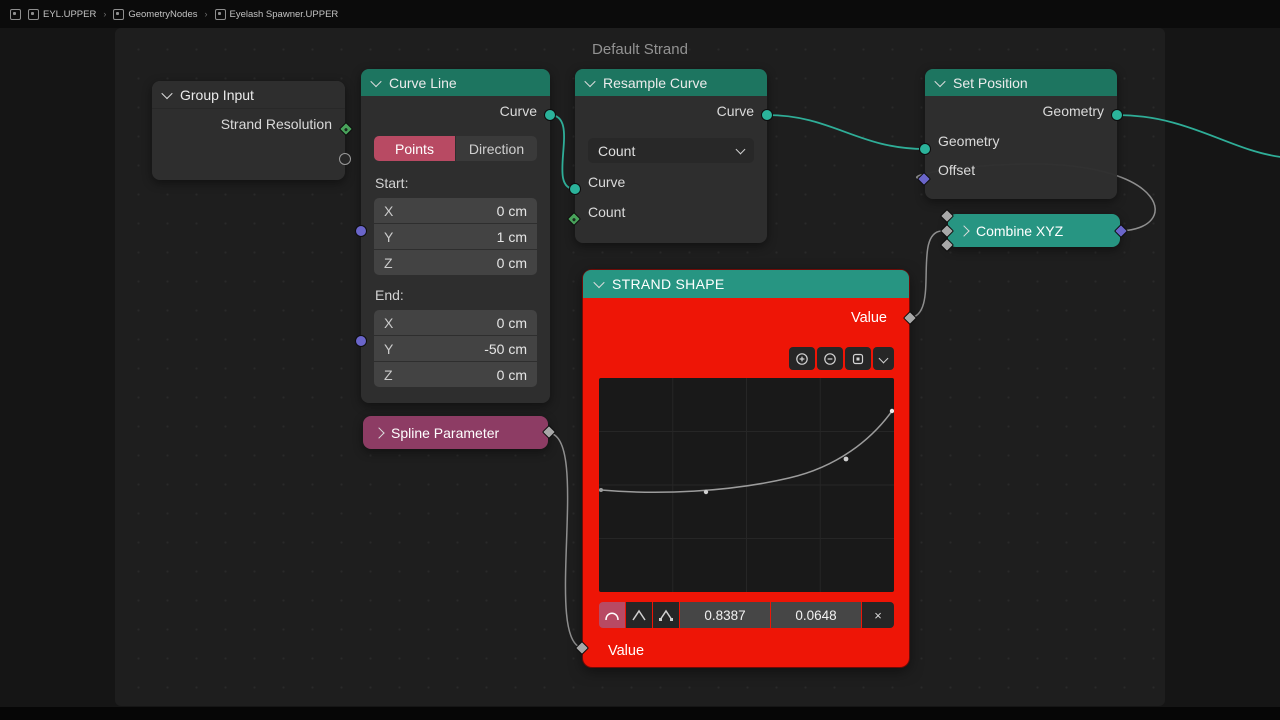 The height and width of the screenshot is (720, 1280). Describe the element at coordinates (33, 14) in the screenshot. I see `object-icon` at that location.